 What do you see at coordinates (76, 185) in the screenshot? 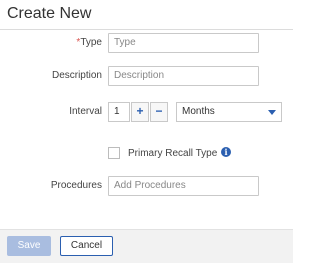
I see `procedures-label: Procedures` at bounding box center [76, 185].